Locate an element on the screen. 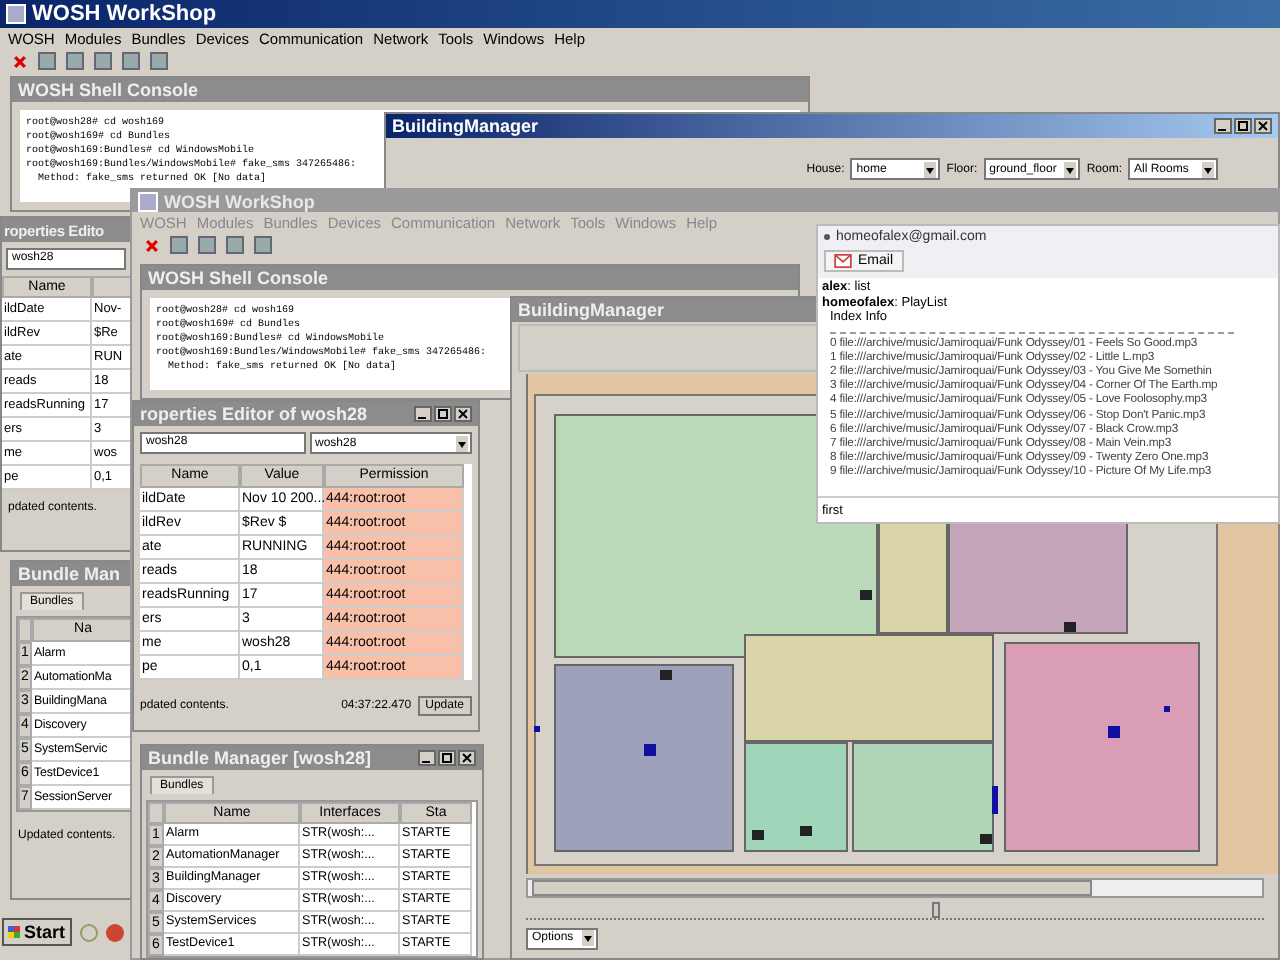 Image resolution: width=1280 pixels, height=960 pixels. scrollbar-thumb is located at coordinates (812, 888).